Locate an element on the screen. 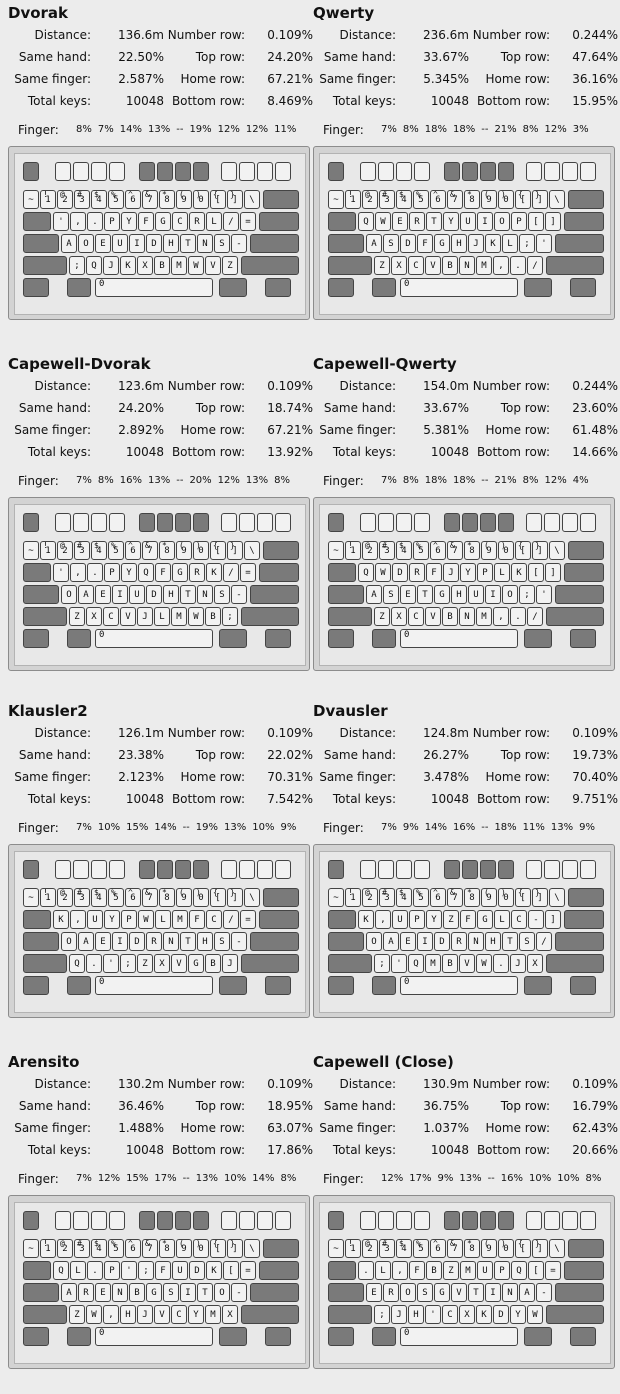 The image size is (620, 1394). number-key: 1! is located at coordinates (353, 550).